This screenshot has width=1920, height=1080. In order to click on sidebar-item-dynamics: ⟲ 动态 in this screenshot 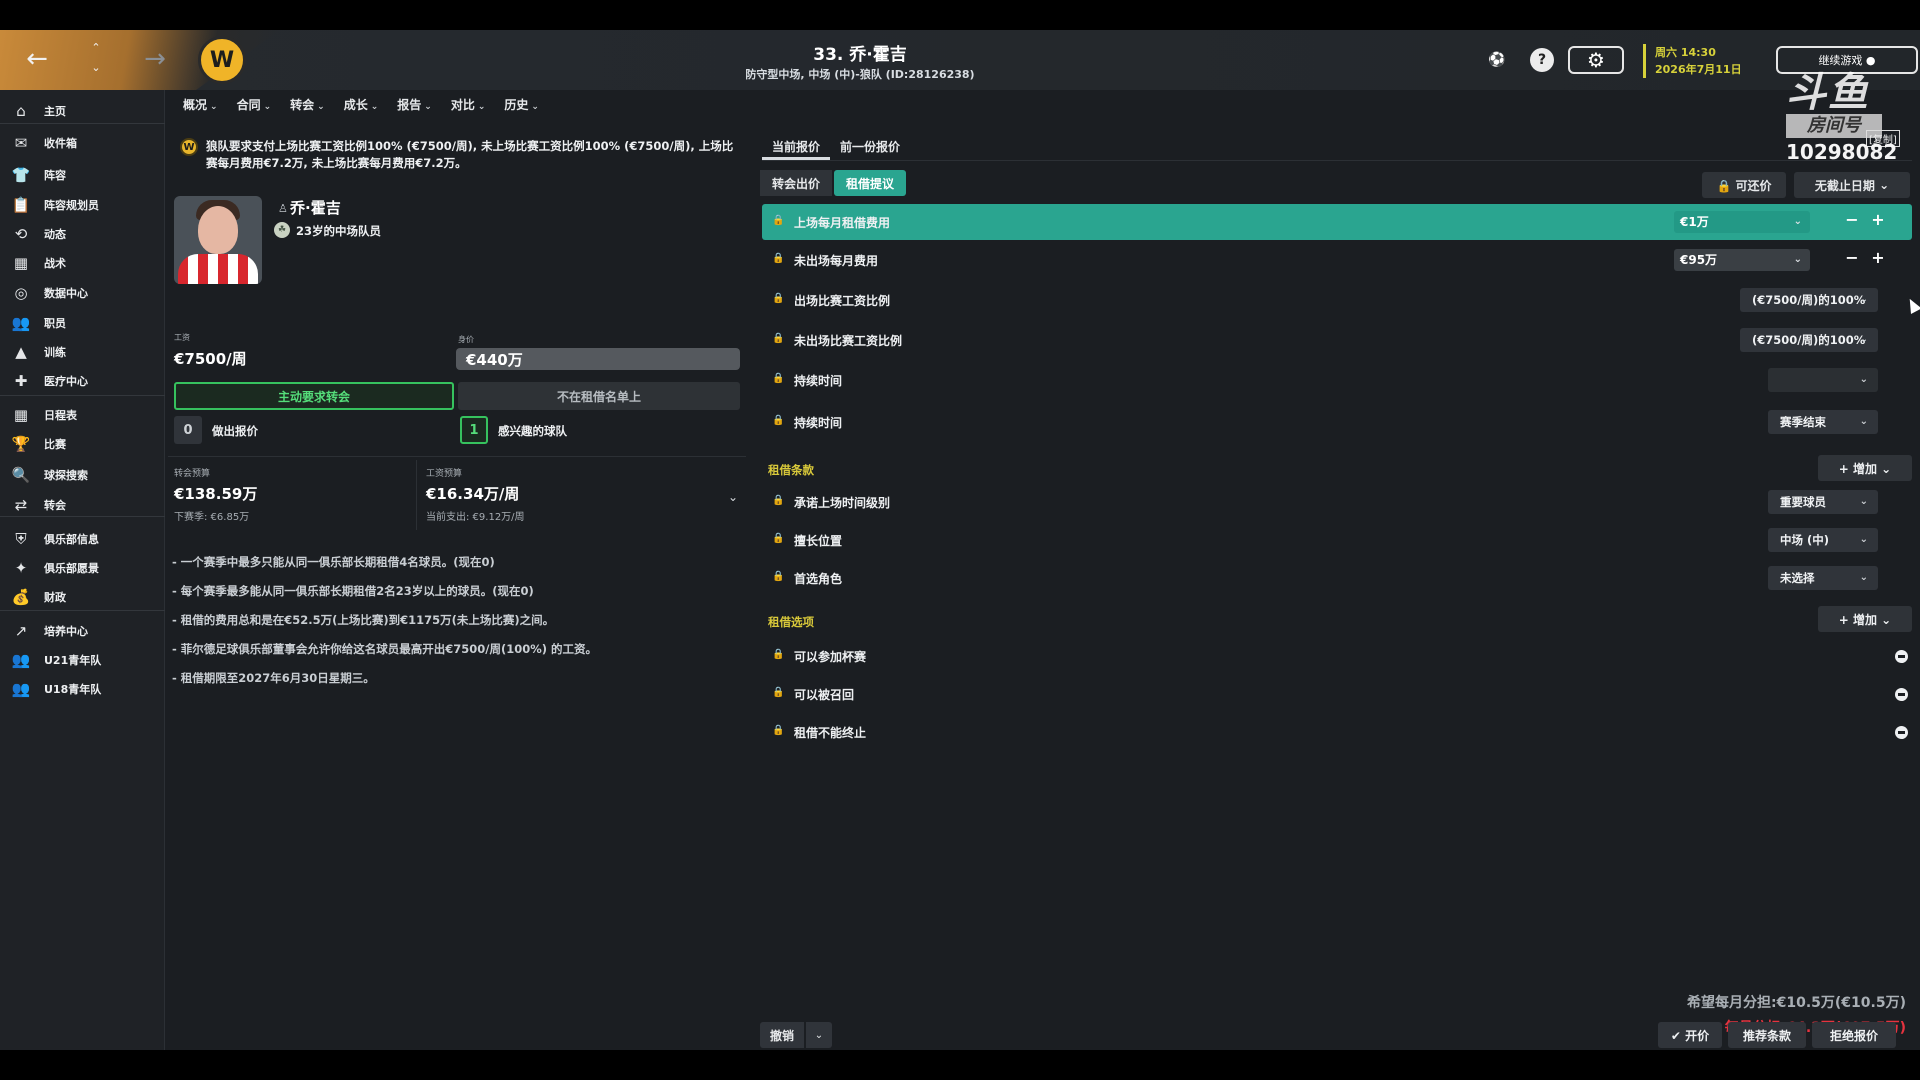, I will do `click(82, 234)`.